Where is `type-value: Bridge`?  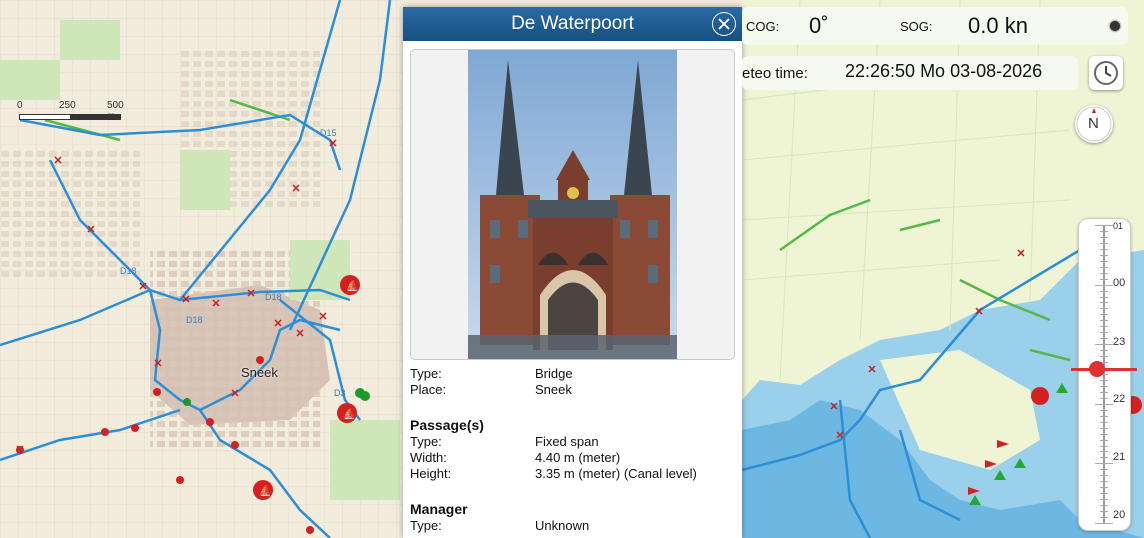
type-value: Bridge is located at coordinates (554, 373).